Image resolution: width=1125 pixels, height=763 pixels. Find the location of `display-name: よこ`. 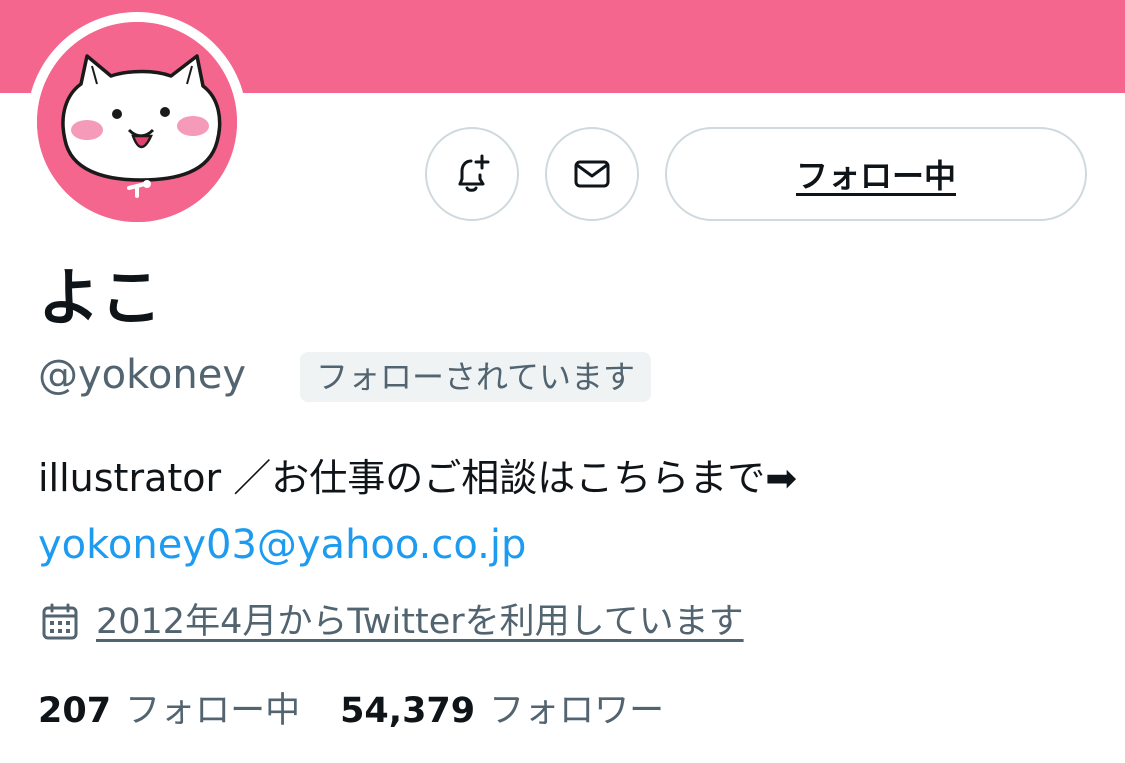

display-name: よこ is located at coordinates (100, 297).